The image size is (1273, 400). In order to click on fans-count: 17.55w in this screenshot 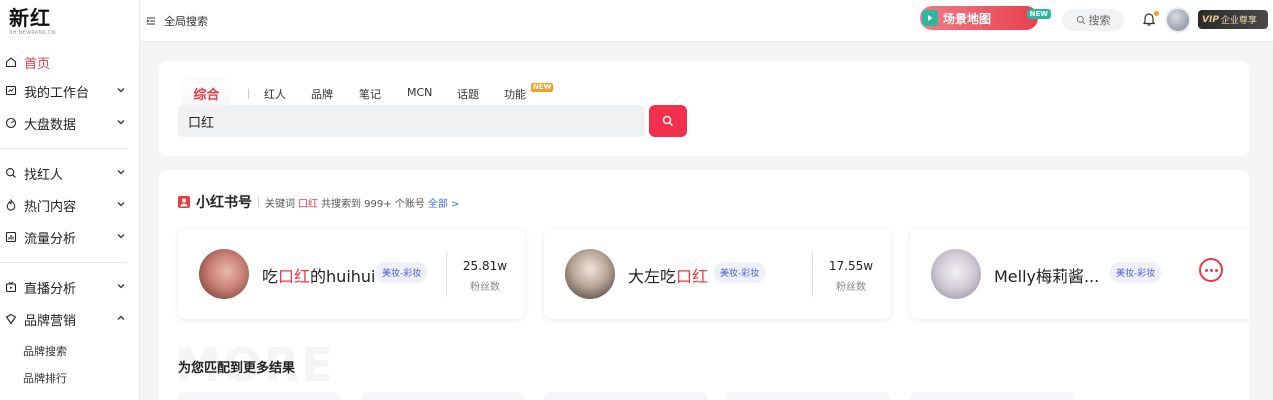, I will do `click(851, 266)`.